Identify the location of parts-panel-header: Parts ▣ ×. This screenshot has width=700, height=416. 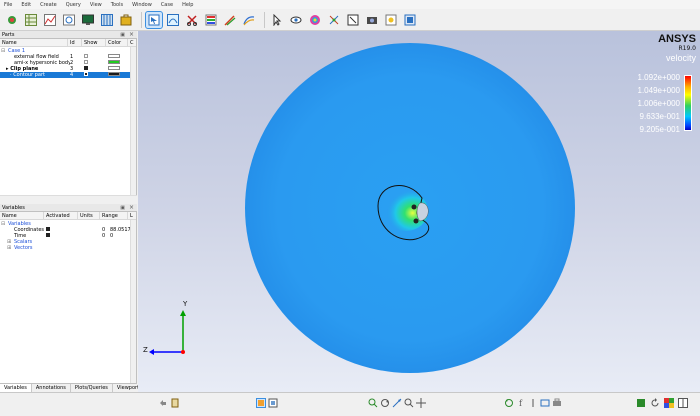
(68, 35).